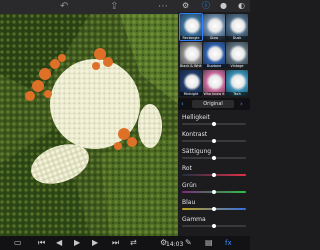  Describe the element at coordinates (18, 243) in the screenshot. I see `screen-icon: ▭` at that location.